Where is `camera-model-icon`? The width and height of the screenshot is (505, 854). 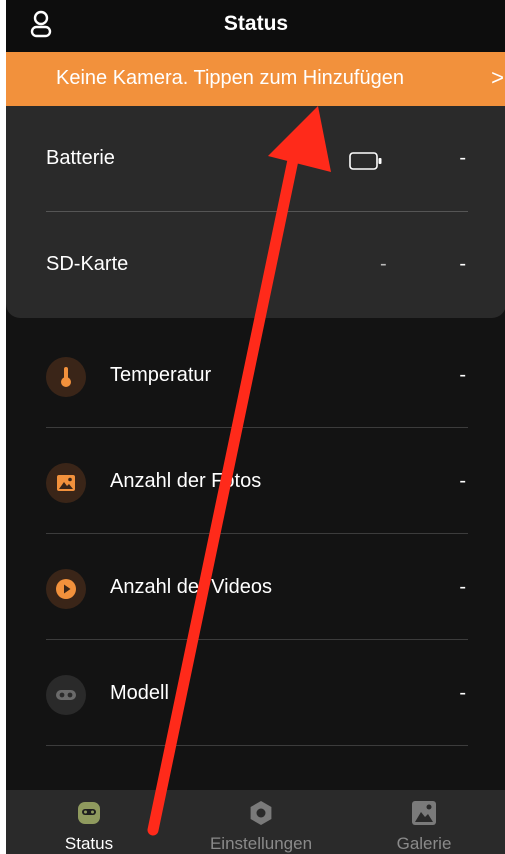
camera-model-icon is located at coordinates (66, 695).